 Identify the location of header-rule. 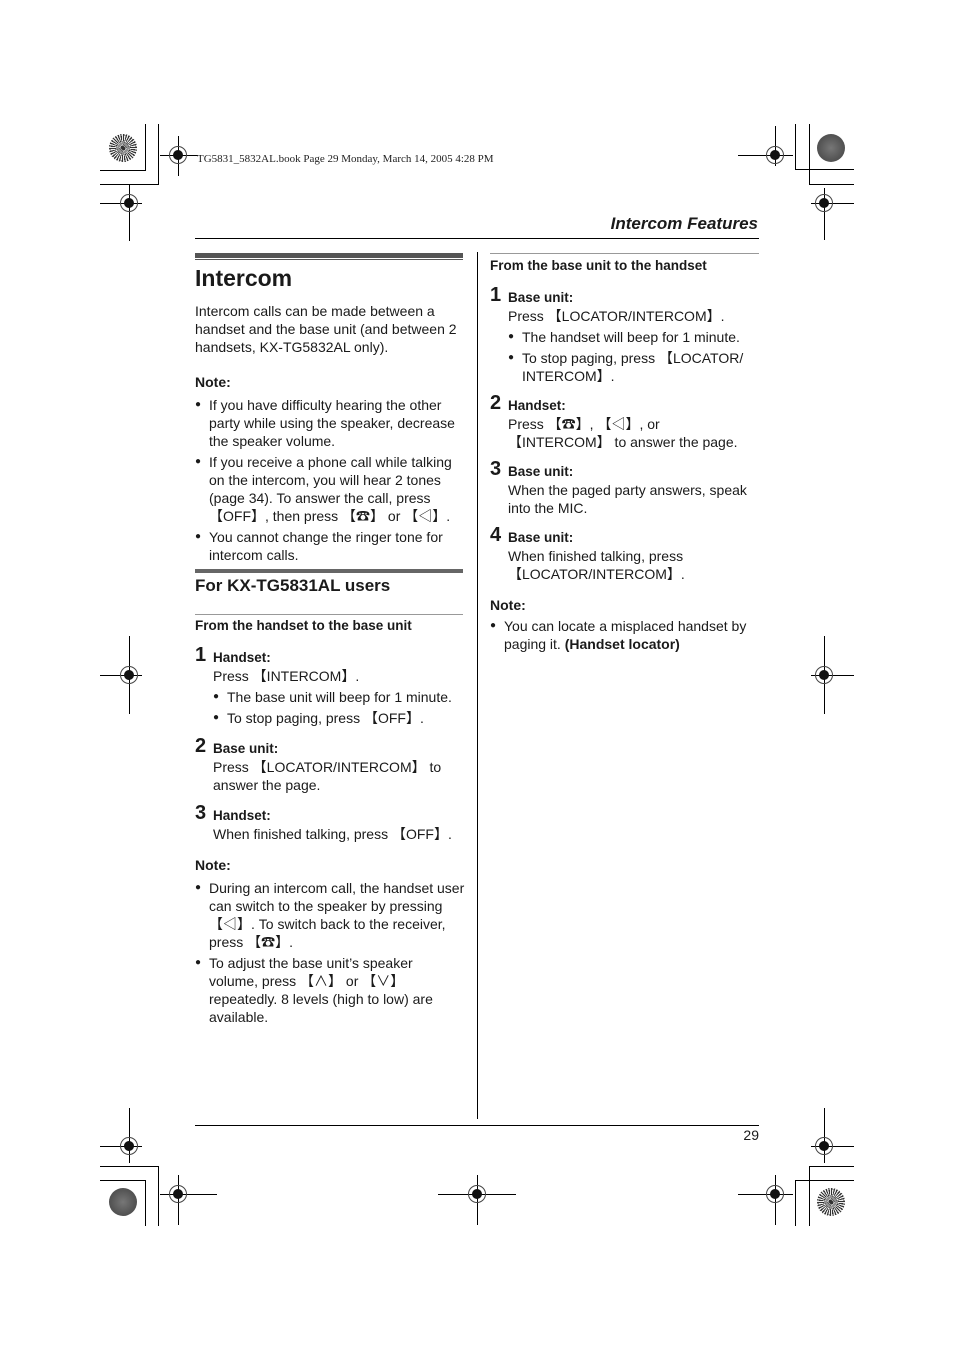
(477, 238).